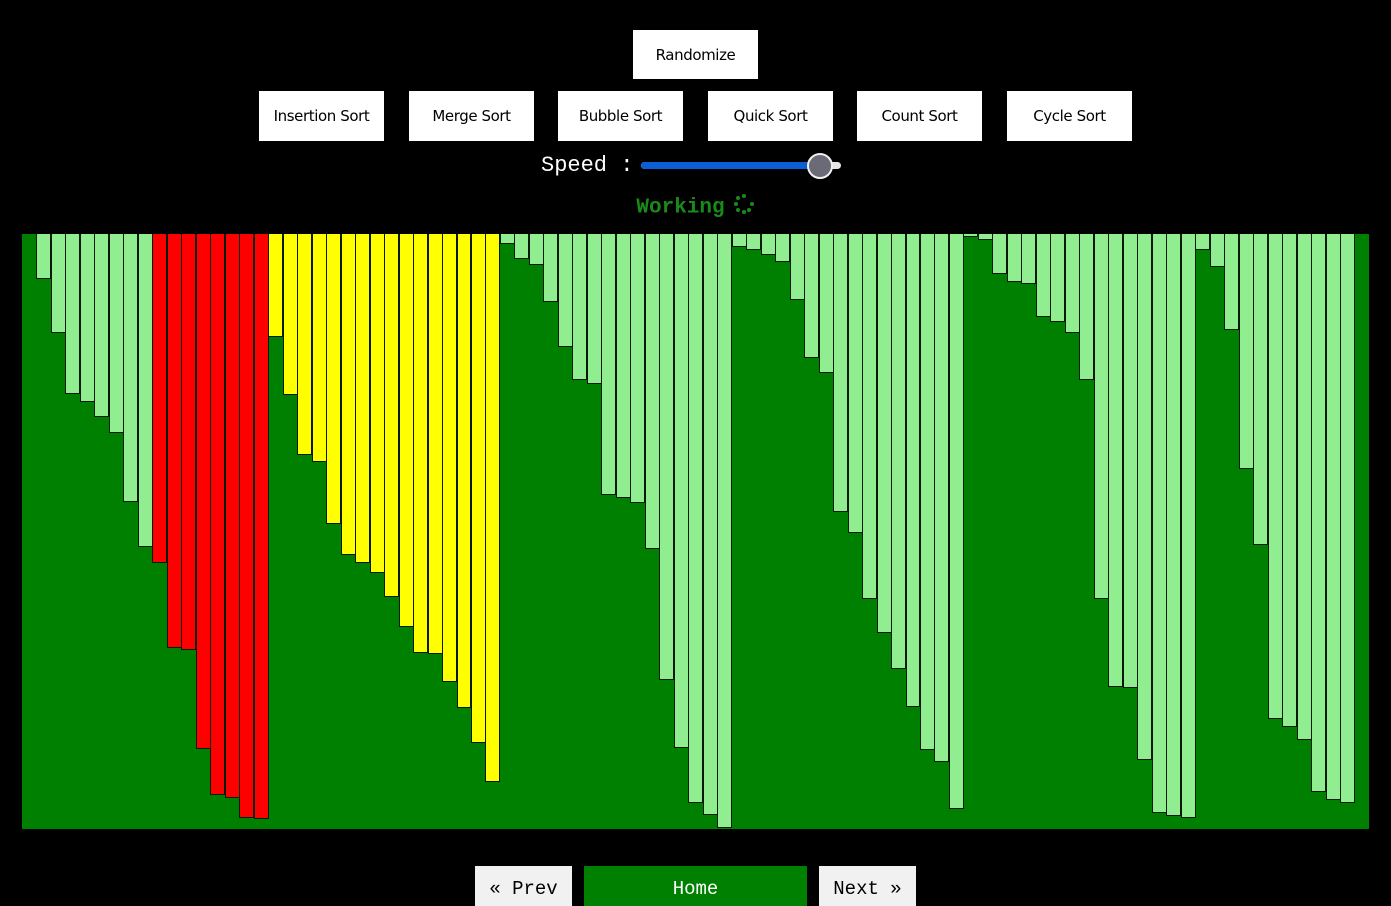 The width and height of the screenshot is (1391, 906). What do you see at coordinates (919, 116) in the screenshot?
I see `count-sort-button: Count Sort` at bounding box center [919, 116].